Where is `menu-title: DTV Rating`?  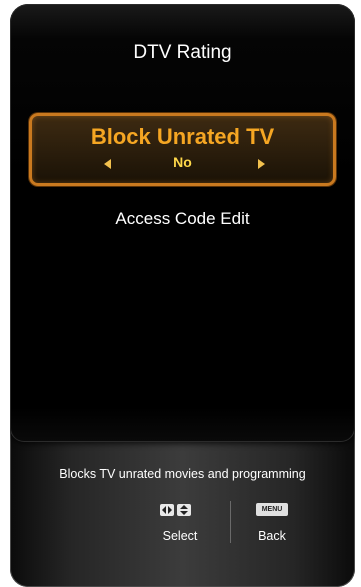
menu-title: DTV Rating is located at coordinates (182, 52).